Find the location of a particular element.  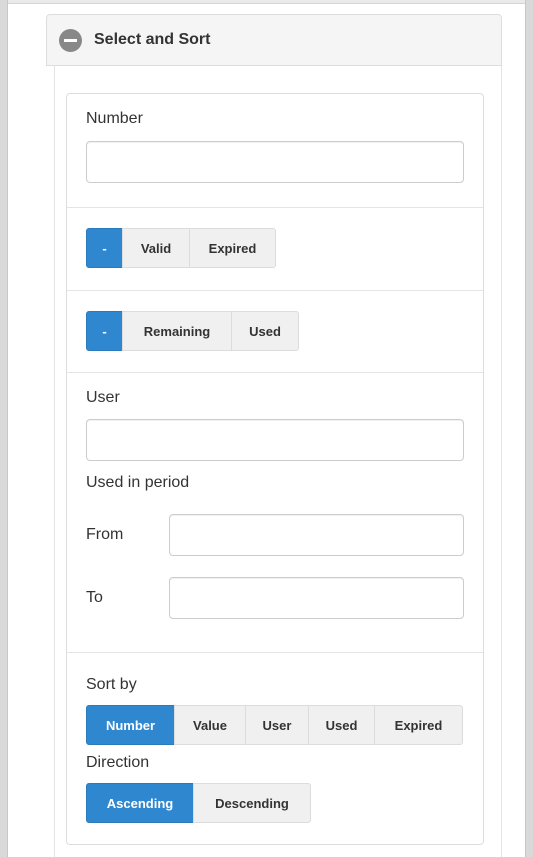

remaining-any-button: - is located at coordinates (104, 331).